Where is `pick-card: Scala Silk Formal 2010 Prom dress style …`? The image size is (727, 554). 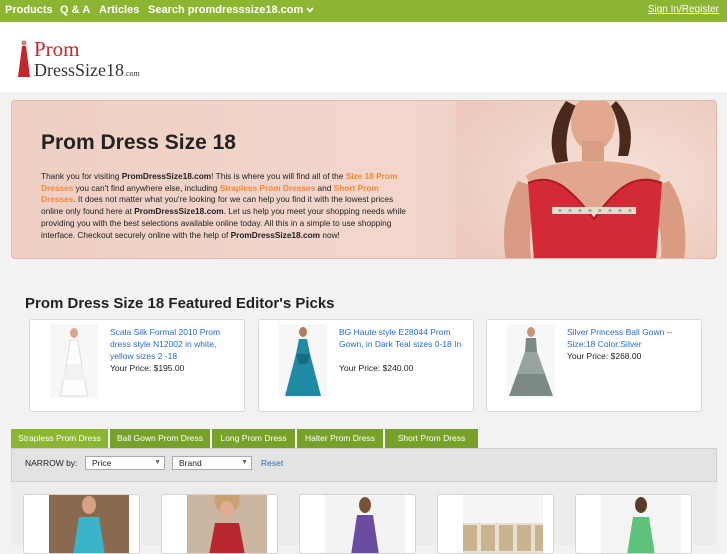 pick-card: Scala Silk Formal 2010 Prom dress style … is located at coordinates (137, 365).